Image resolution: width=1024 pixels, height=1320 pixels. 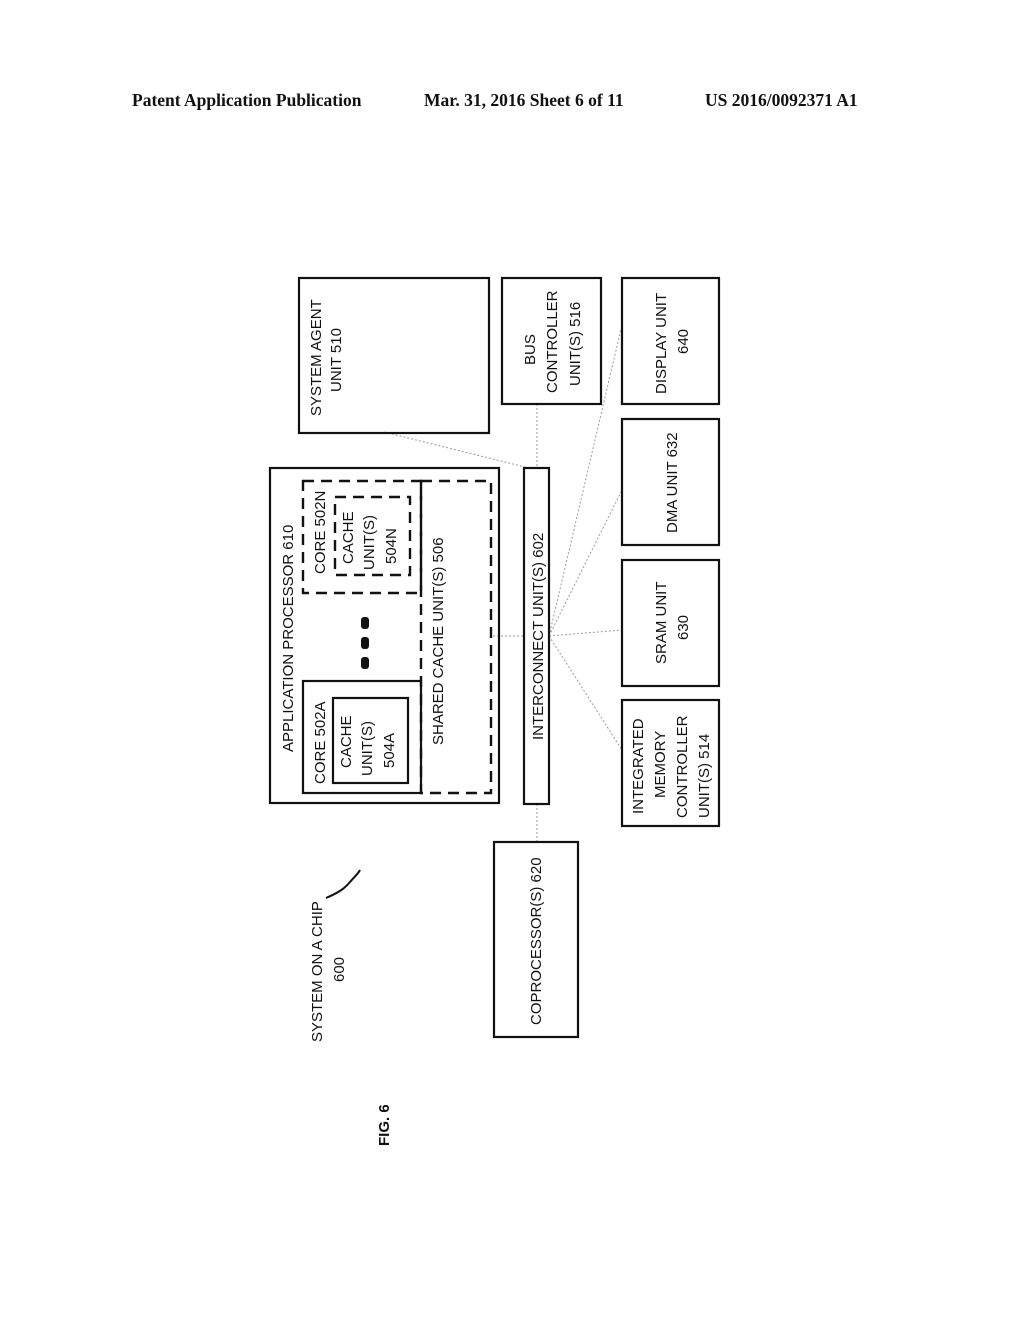 What do you see at coordinates (638, 766) in the screenshot?
I see `imc-label-1: INTEGRATED` at bounding box center [638, 766].